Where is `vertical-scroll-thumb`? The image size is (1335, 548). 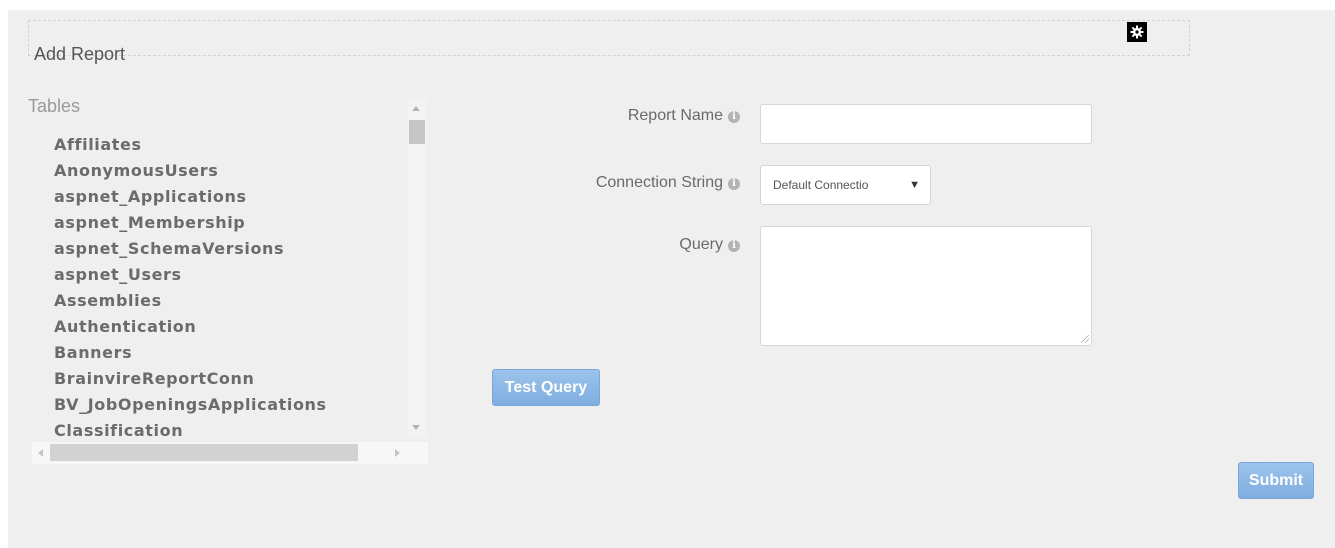 vertical-scroll-thumb is located at coordinates (417, 132).